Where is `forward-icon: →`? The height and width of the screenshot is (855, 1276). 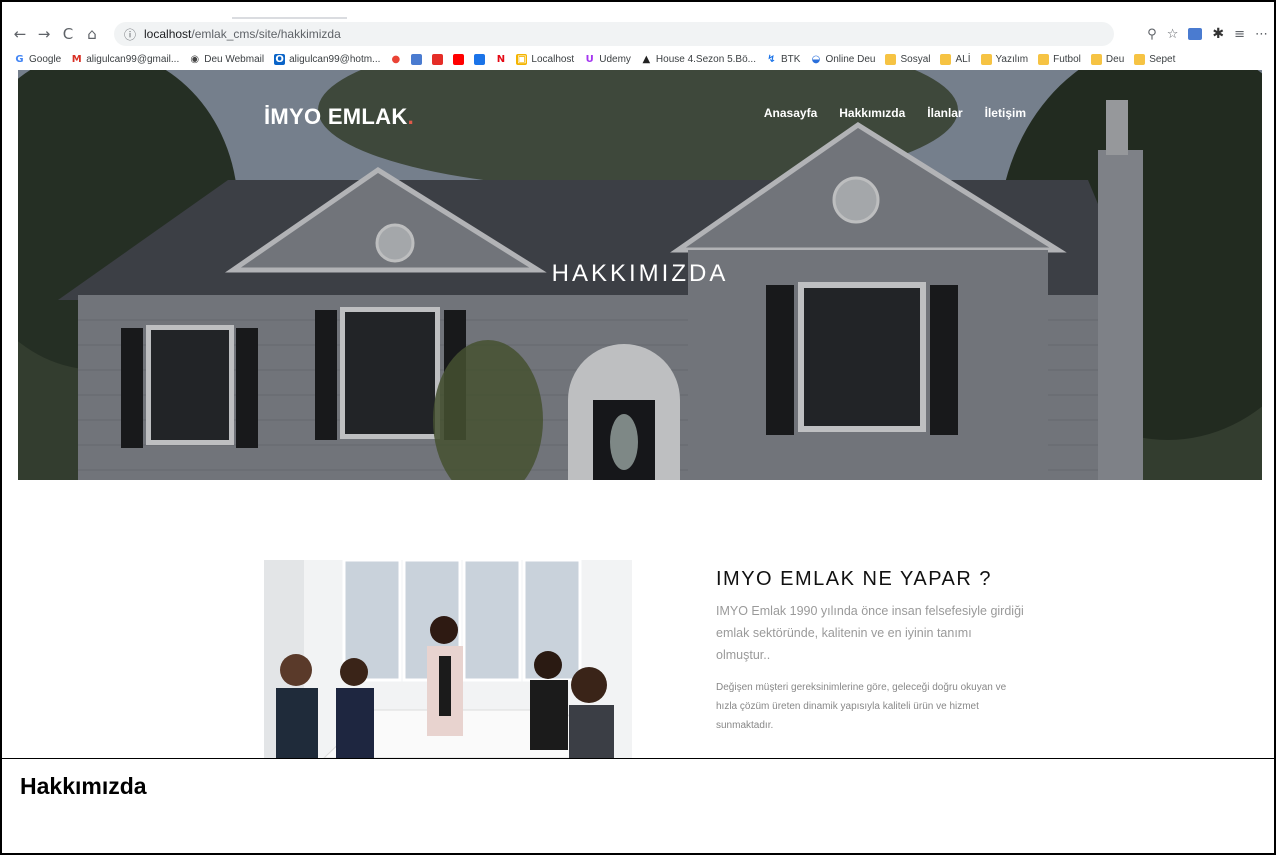 forward-icon: → is located at coordinates (44, 34).